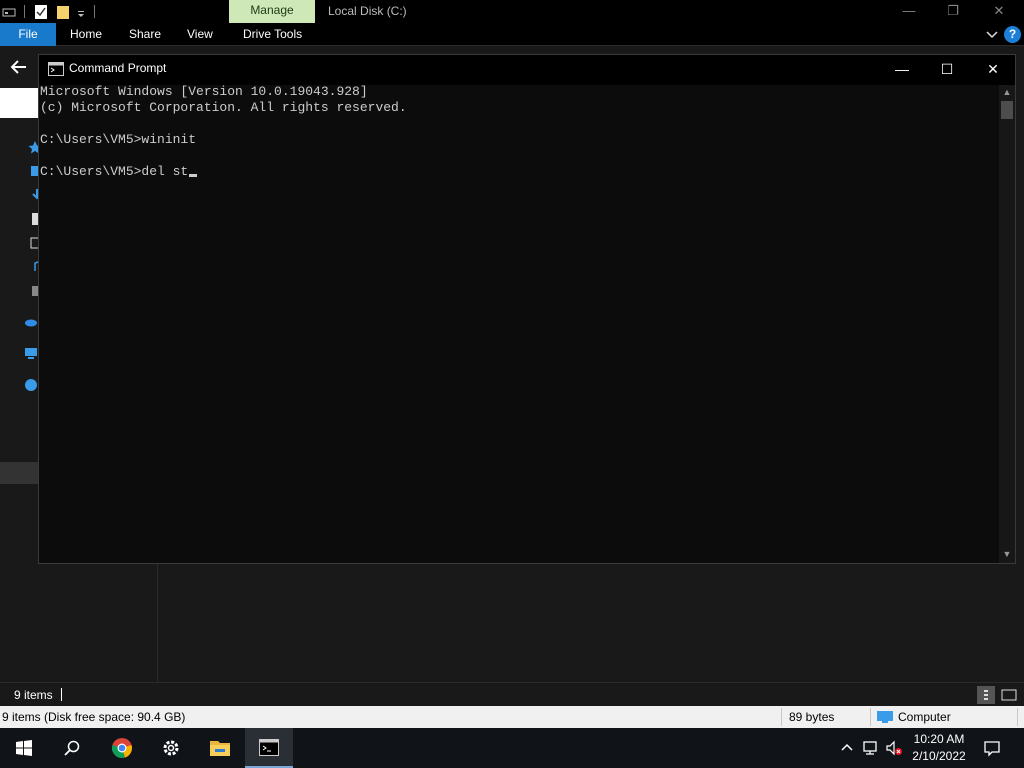 This screenshot has width=1024, height=768. Describe the element at coordinates (992, 748) in the screenshot. I see `notifications-icon` at that location.